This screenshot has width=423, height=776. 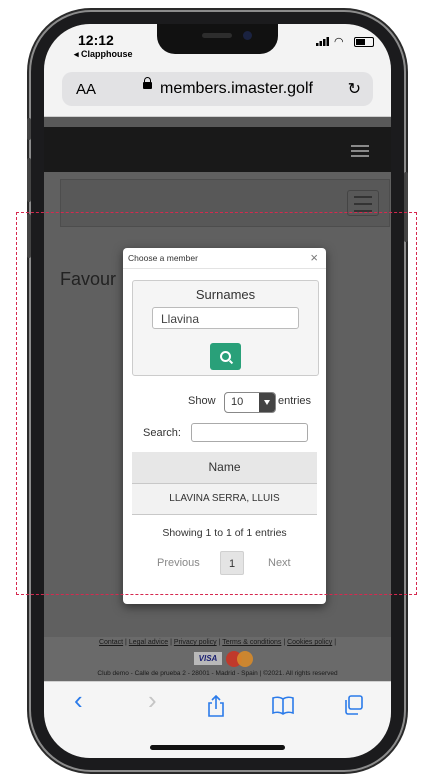 I want to click on table-row: LLAVINA SERRA, LLUIS, so click(x=224, y=499).